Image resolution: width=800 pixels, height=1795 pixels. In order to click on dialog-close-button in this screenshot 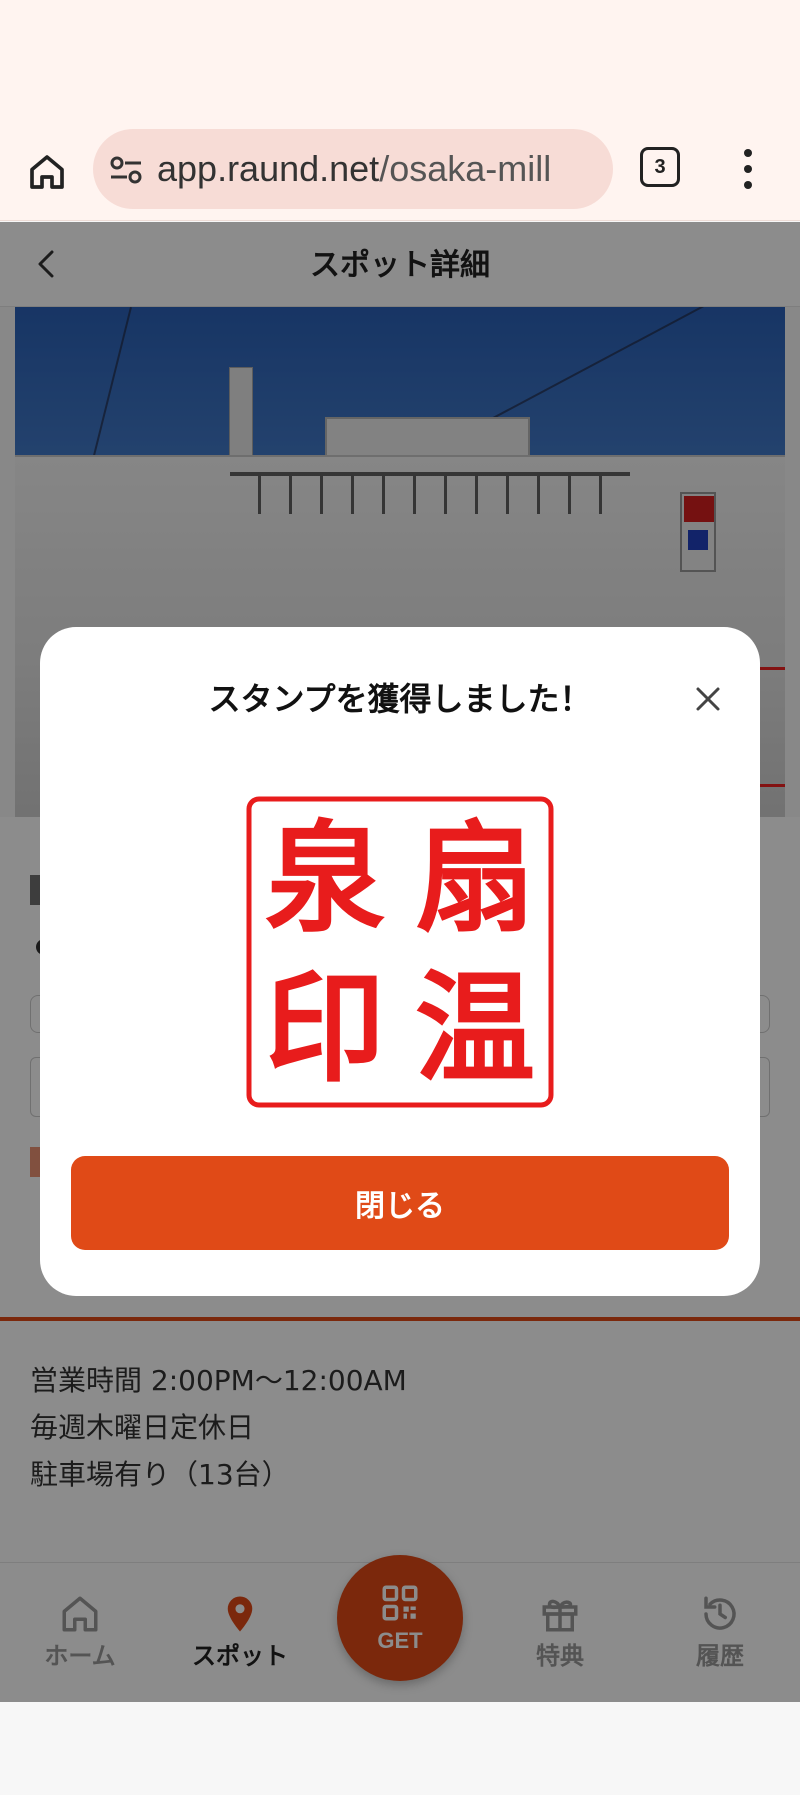, I will do `click(708, 699)`.